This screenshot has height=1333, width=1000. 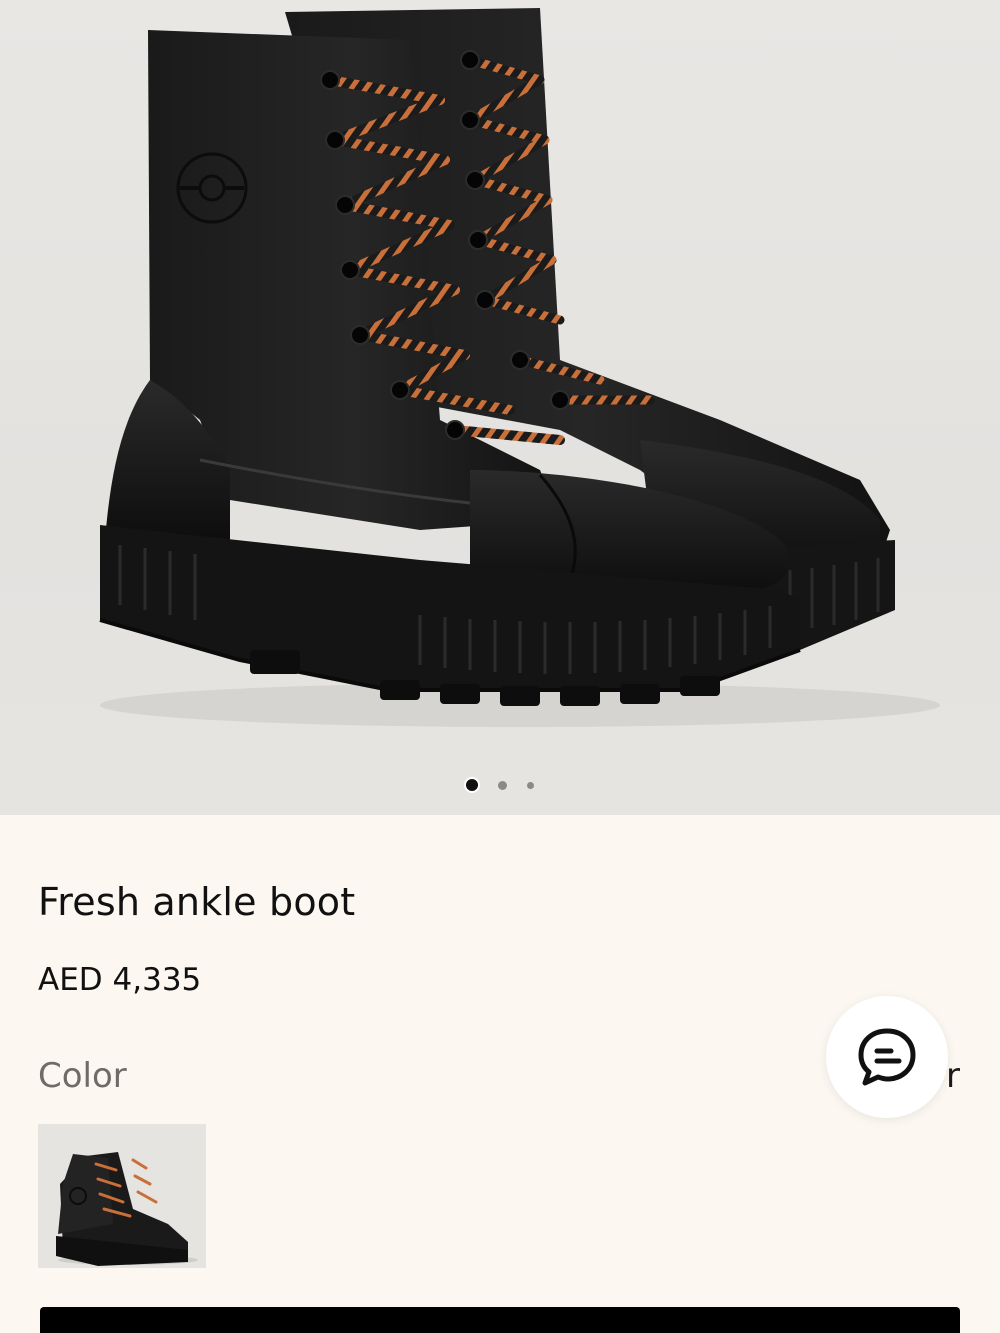 What do you see at coordinates (500, 1320) in the screenshot?
I see `add-to-cart-button` at bounding box center [500, 1320].